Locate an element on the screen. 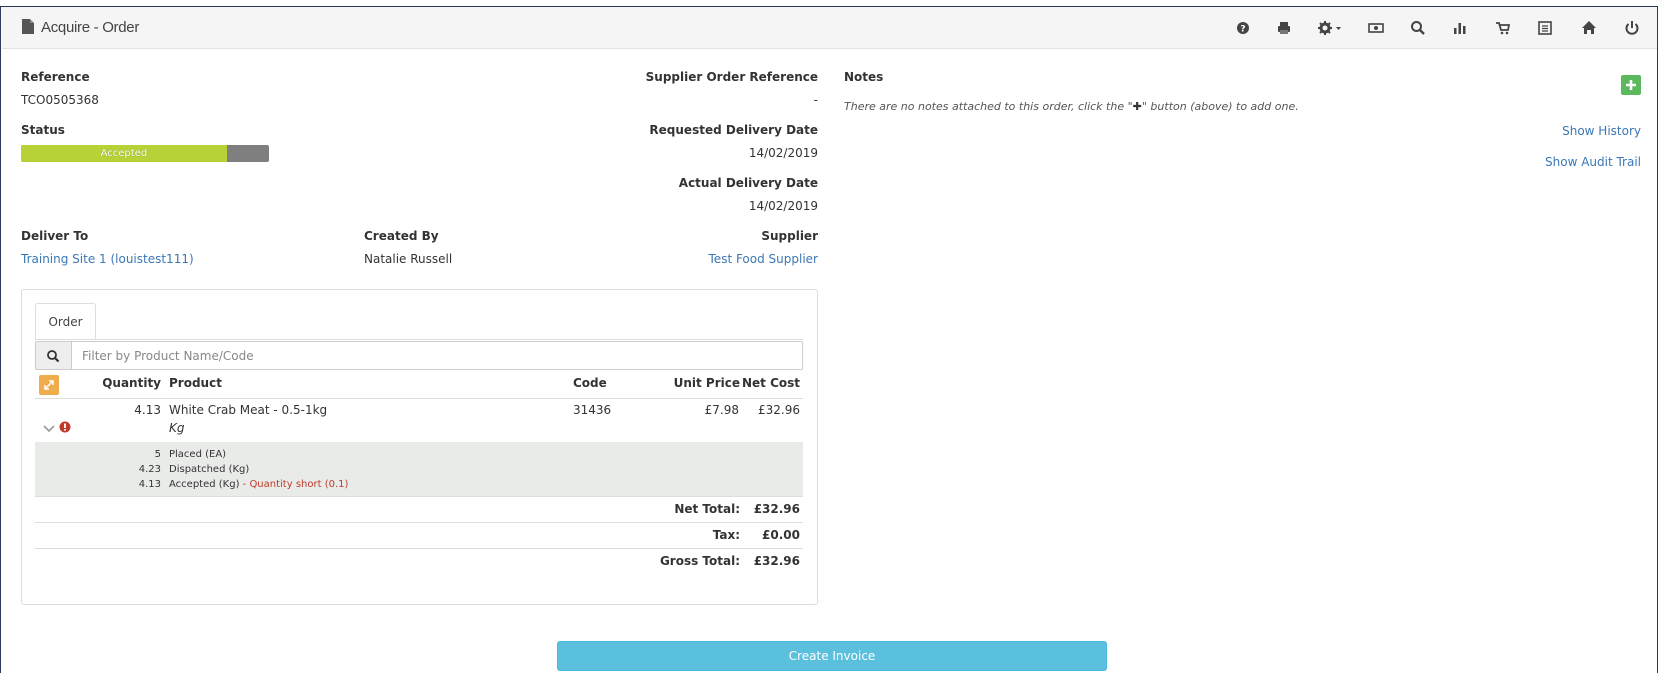 The height and width of the screenshot is (673, 1658). help-icon: ? is located at coordinates (1243, 28).